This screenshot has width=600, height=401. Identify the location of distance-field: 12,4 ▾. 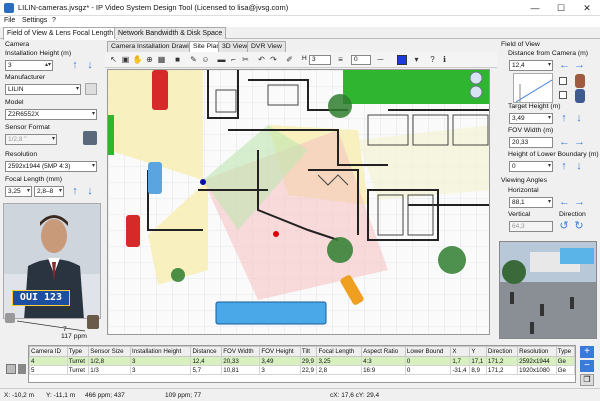
(531, 65).